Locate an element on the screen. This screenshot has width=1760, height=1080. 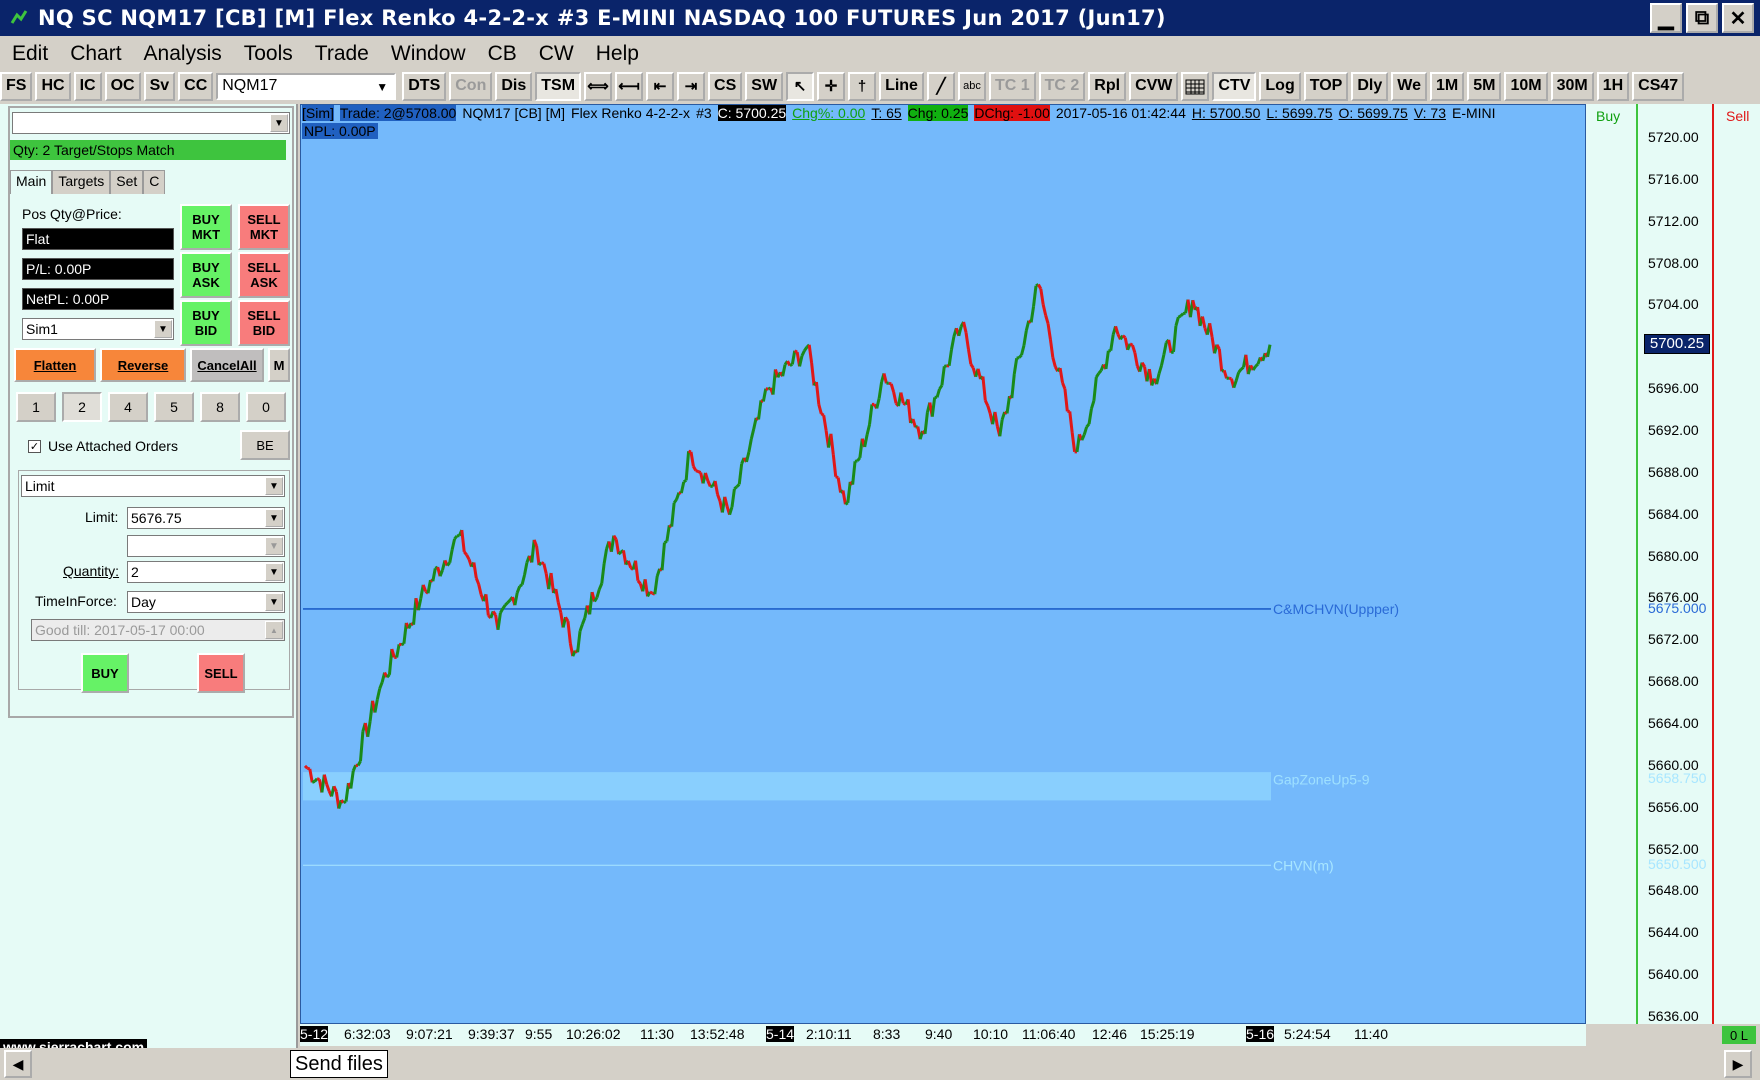
hc-button: HC is located at coordinates (53, 86).